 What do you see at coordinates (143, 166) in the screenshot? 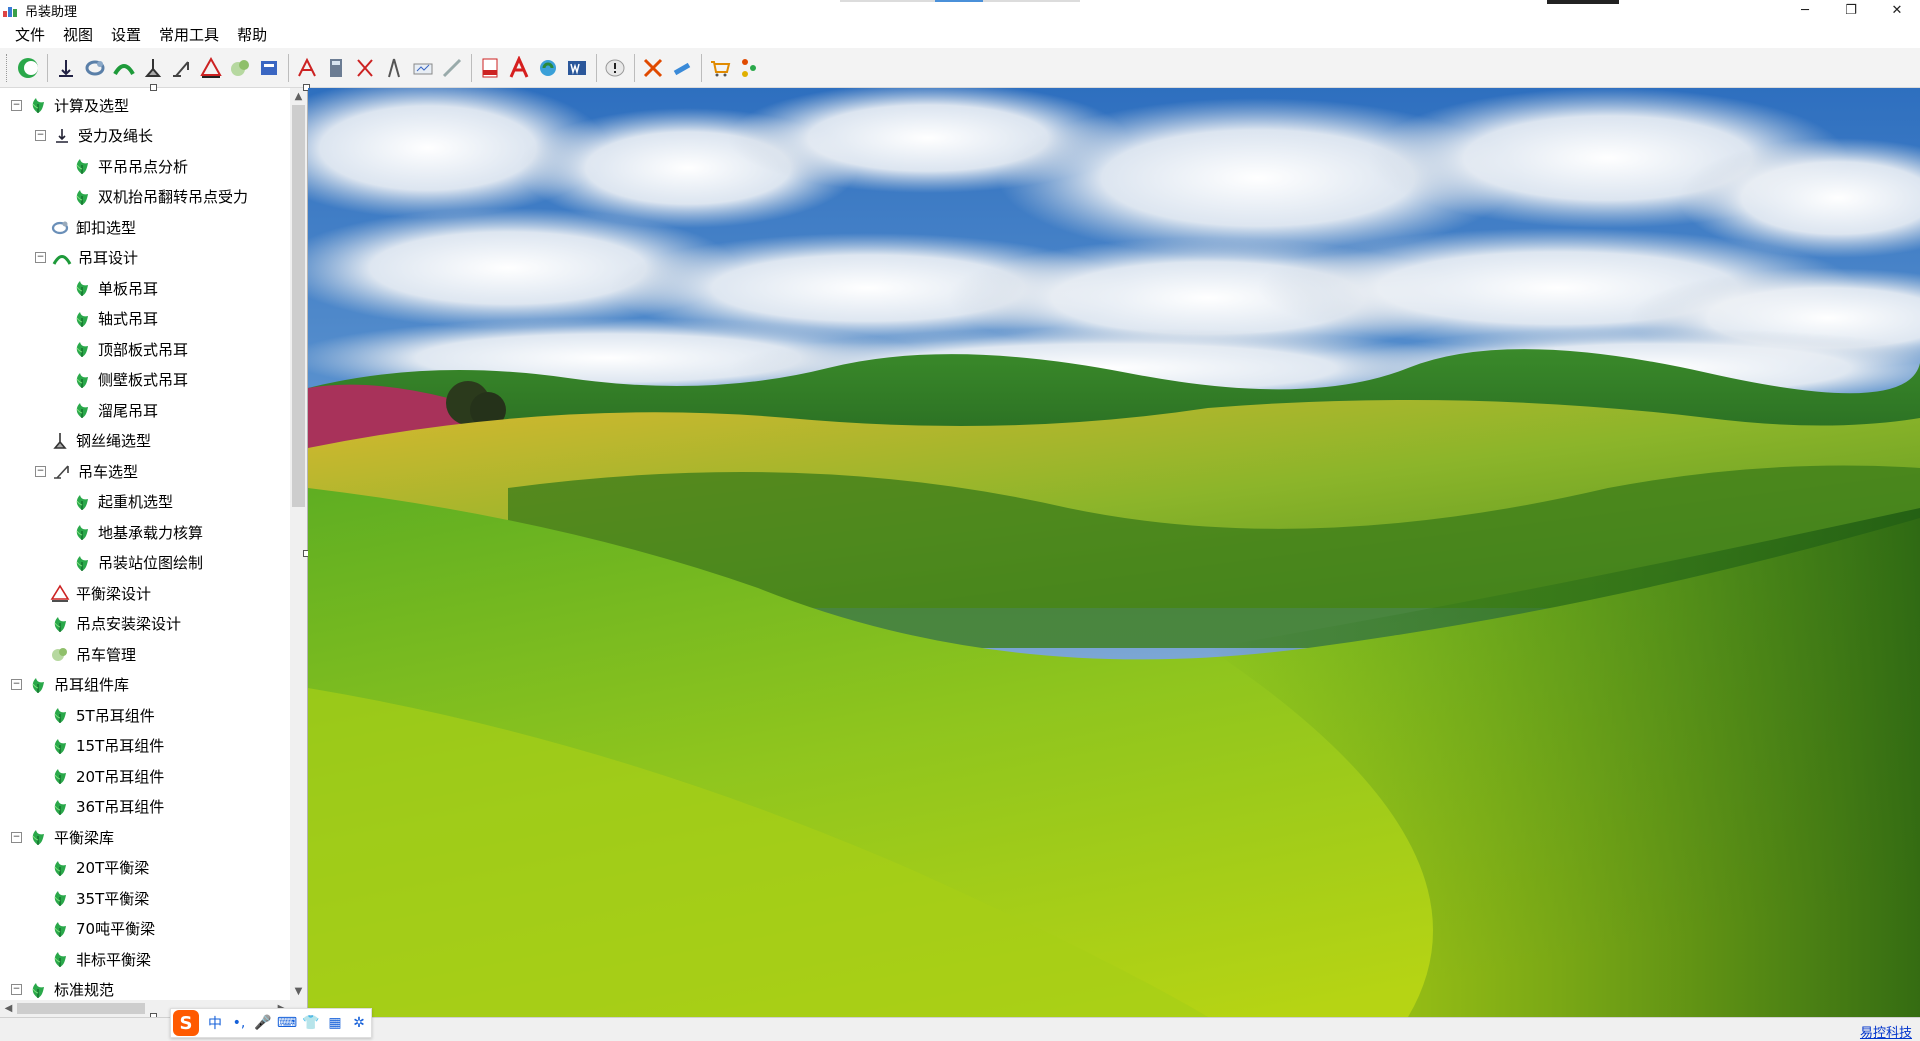
I see `tree-node-label: 平吊吊点分析` at bounding box center [143, 166].